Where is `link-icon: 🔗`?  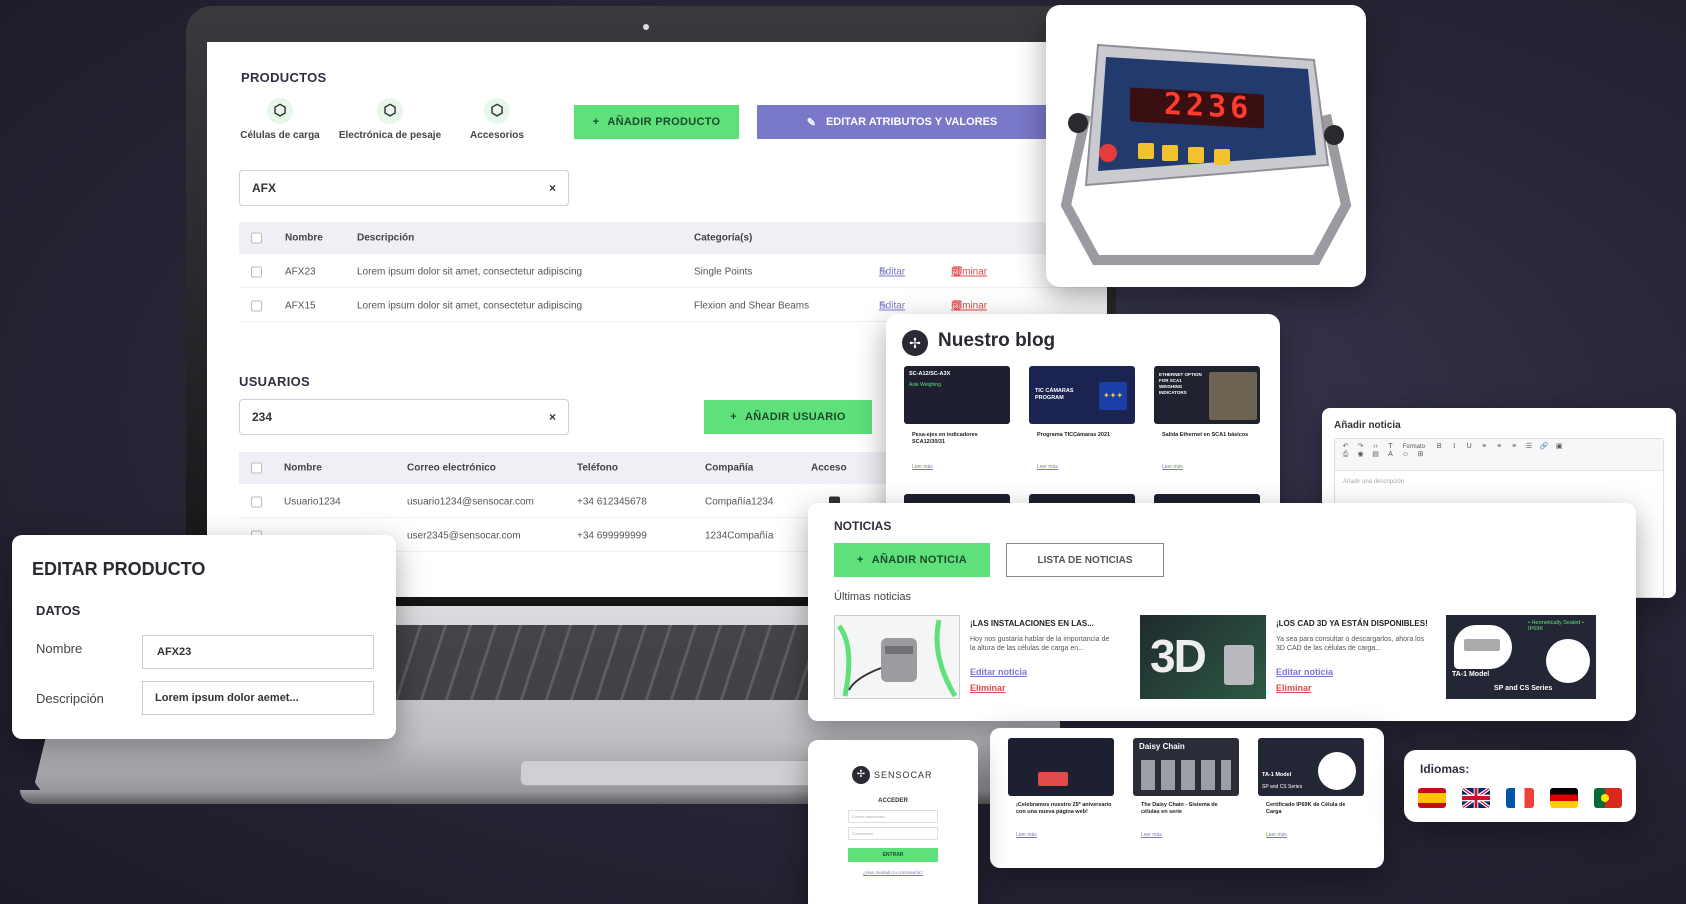
link-icon: 🔗 is located at coordinates (1544, 447).